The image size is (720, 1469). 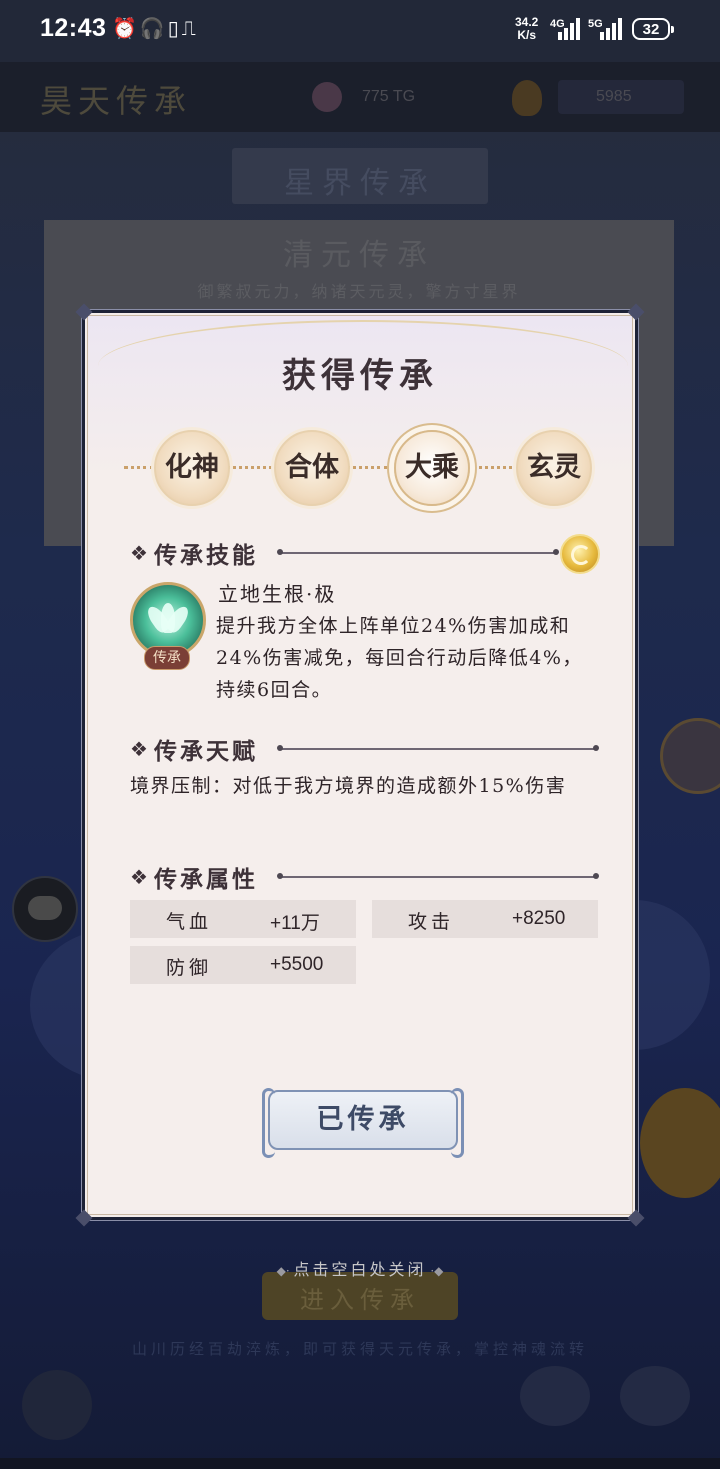 I want to click on network-speed: 34.2 K/s, so click(x=527, y=28).